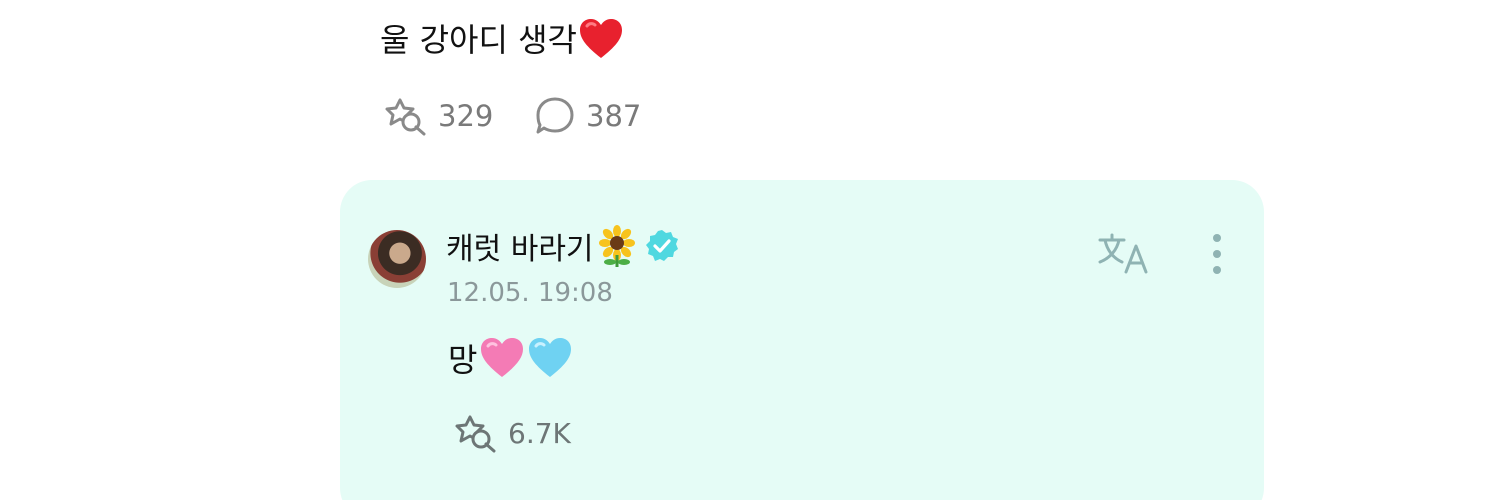  I want to click on reply-like-count: 6.7K, so click(539, 433).